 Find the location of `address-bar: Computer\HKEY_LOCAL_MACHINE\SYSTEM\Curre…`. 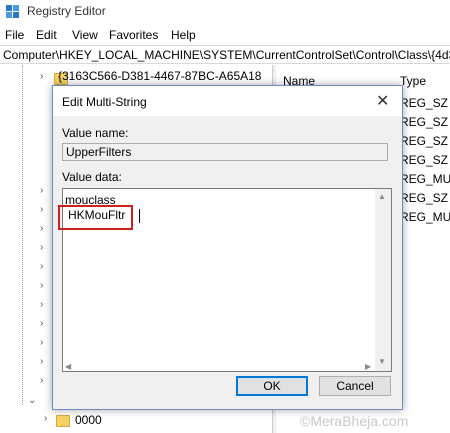

address-bar: Computer\HKEY_LOCAL_MACHINE\SYSTEM\Curre… is located at coordinates (225, 54).